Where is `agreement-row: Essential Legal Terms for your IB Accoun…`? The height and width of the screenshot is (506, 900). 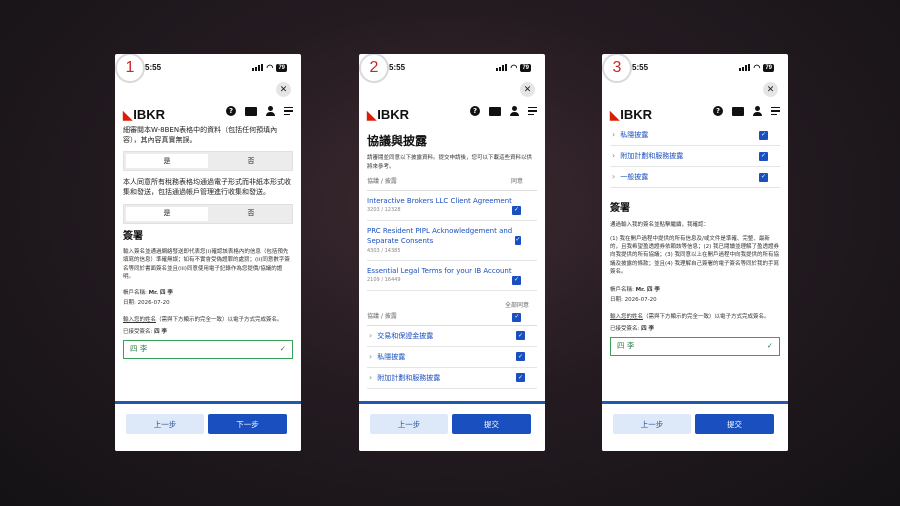 agreement-row: Essential Legal Terms for your IB Accoun… is located at coordinates (452, 276).